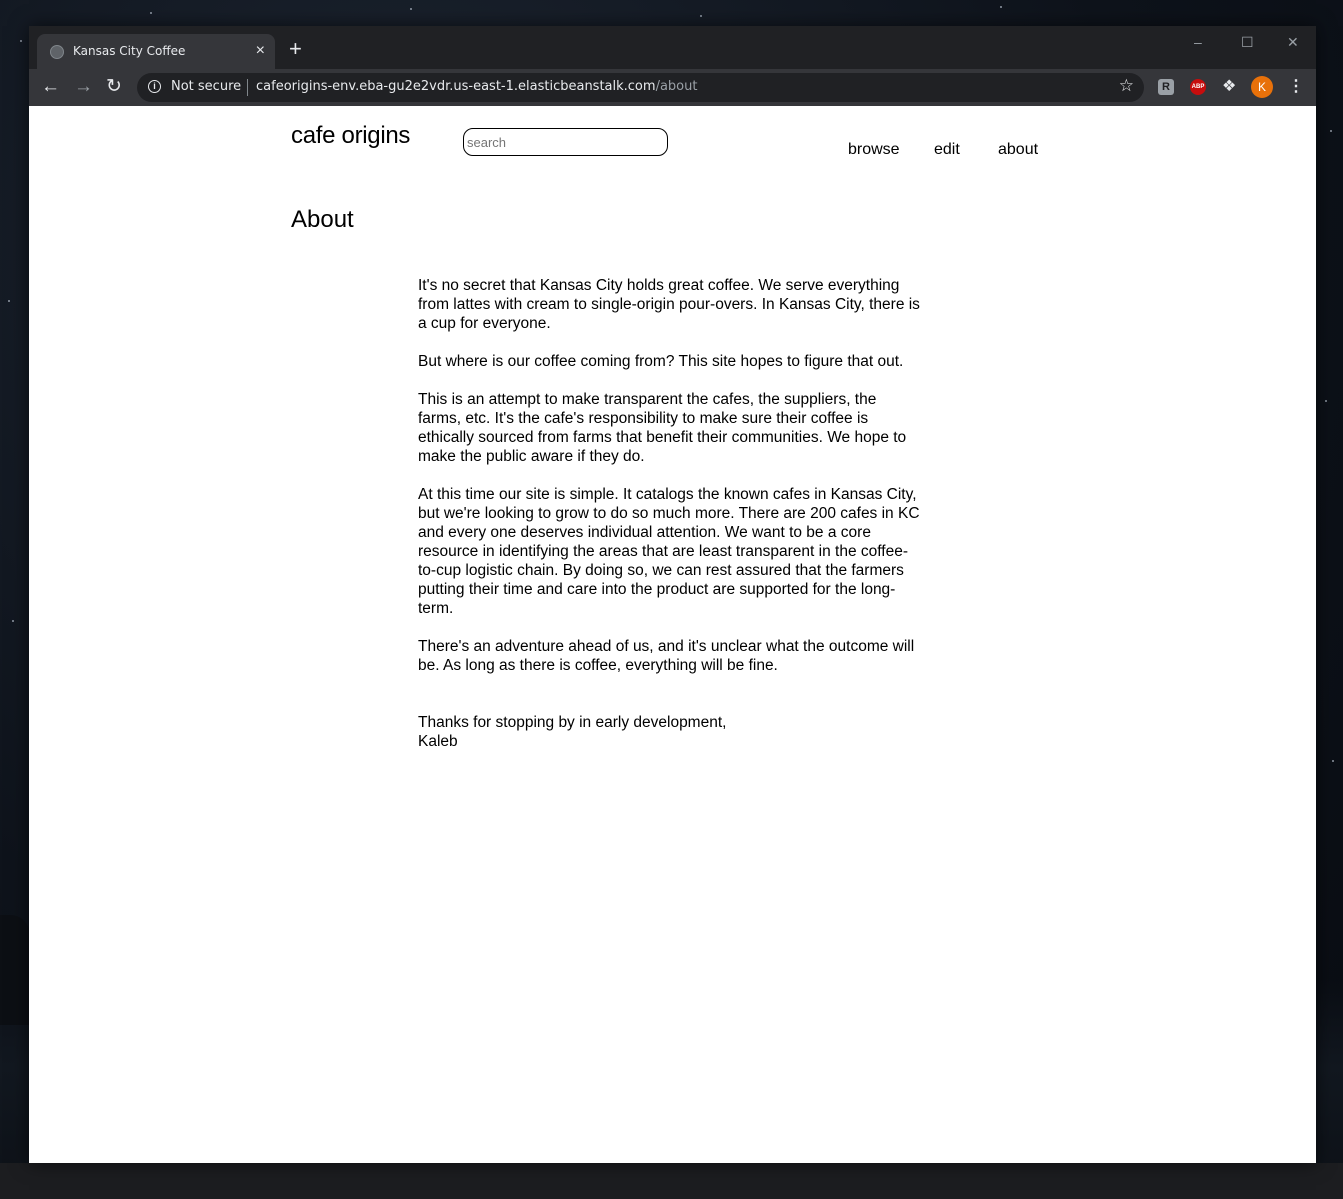 This screenshot has width=1343, height=1199. I want to click on bookmark-star-icon: ☆, so click(1126, 86).